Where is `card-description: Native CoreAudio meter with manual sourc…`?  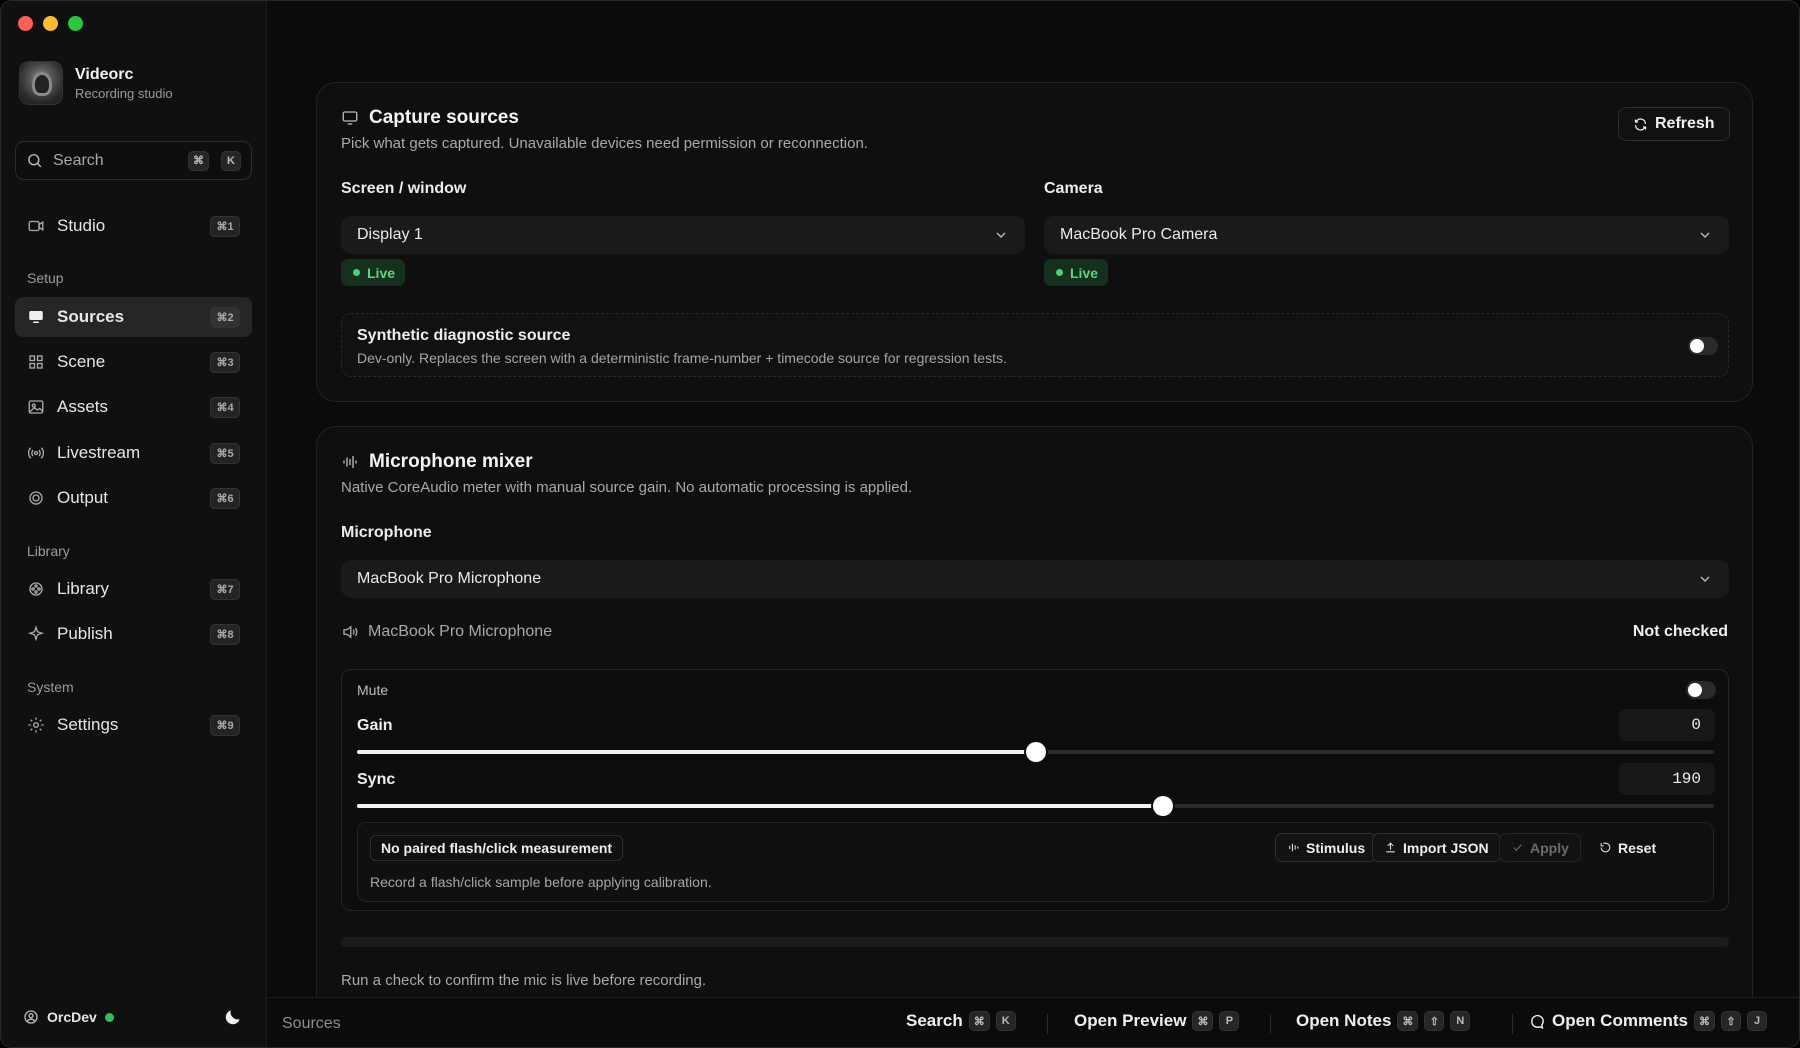
card-description: Native CoreAudio meter with manual sourc… is located at coordinates (627, 487).